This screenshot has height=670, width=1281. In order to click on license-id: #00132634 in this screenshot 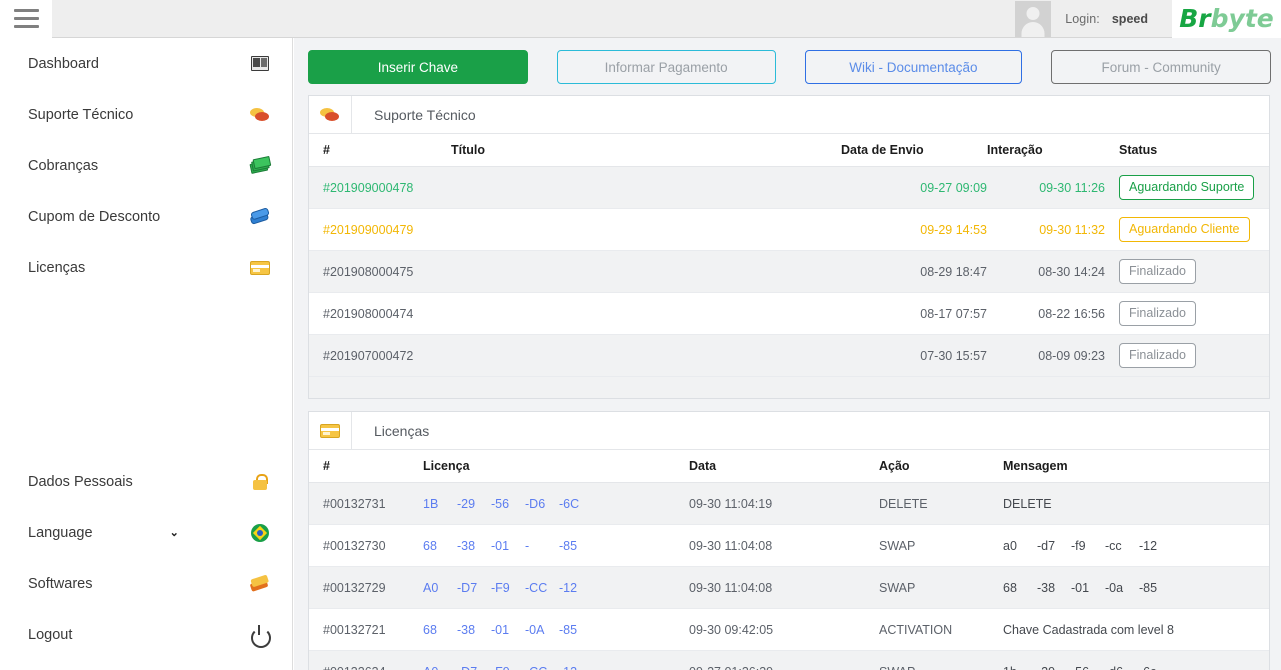, I will do `click(354, 667)`.